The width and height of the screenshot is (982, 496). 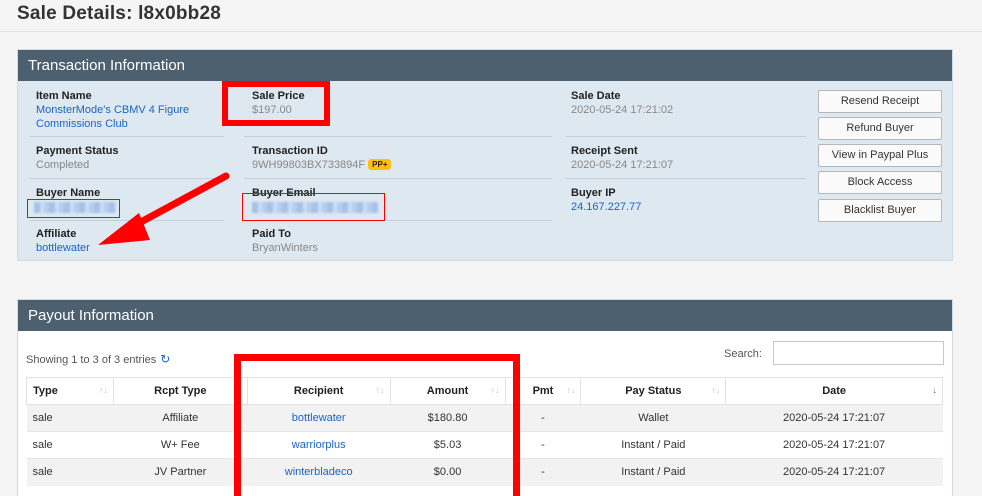 What do you see at coordinates (622, 158) in the screenshot?
I see `receipt-sent-field: Receipt Sent 2020-05-24 17:21:07` at bounding box center [622, 158].